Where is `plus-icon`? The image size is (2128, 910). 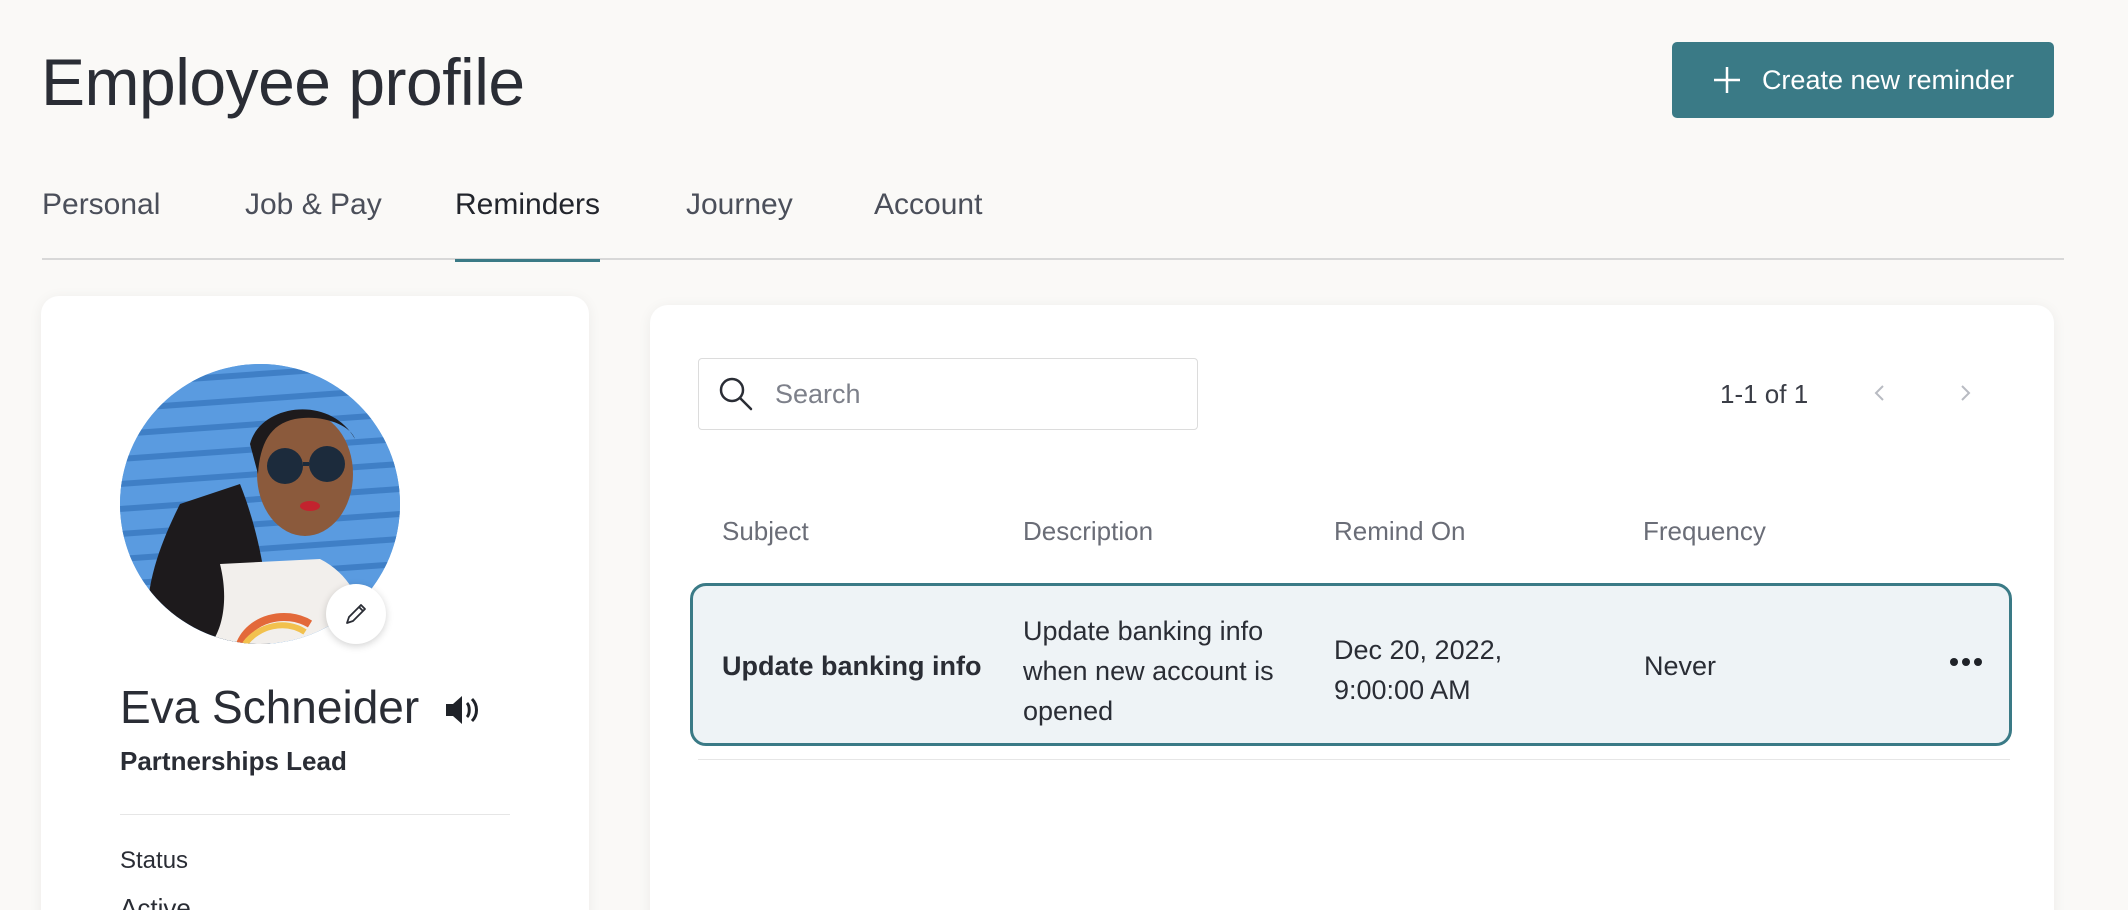 plus-icon is located at coordinates (1726, 80).